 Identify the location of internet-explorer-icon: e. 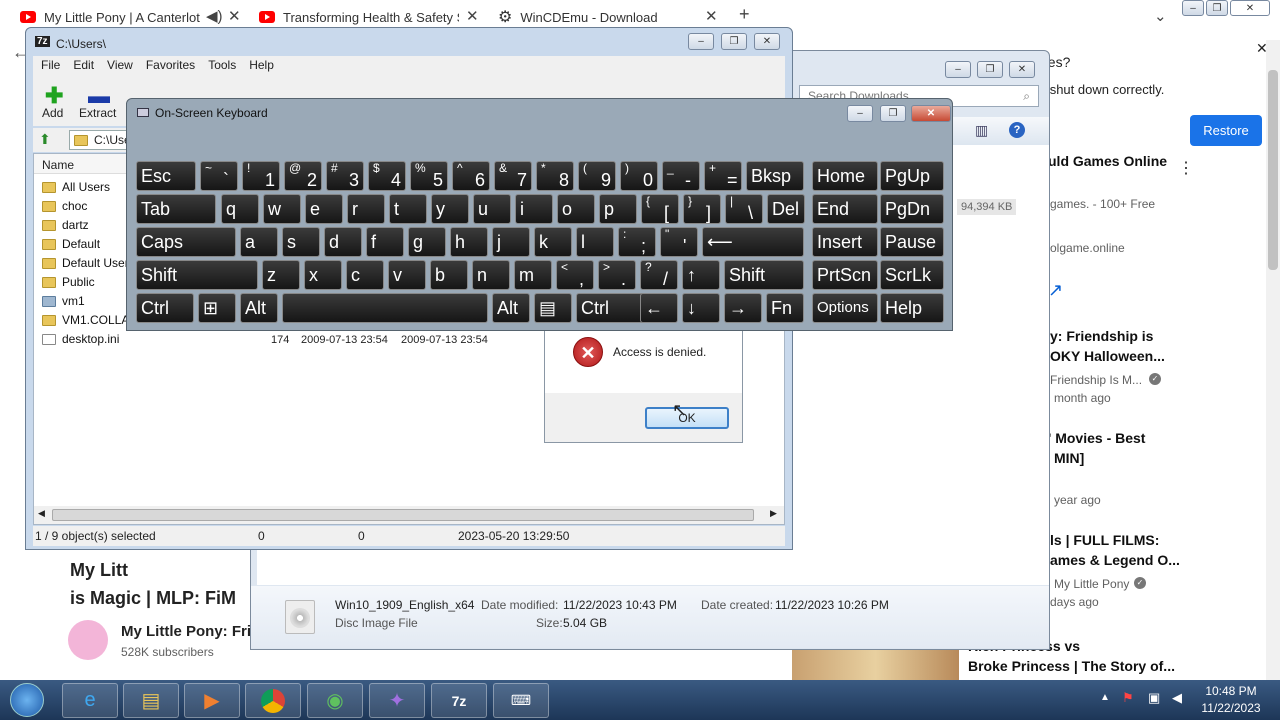
(90, 700).